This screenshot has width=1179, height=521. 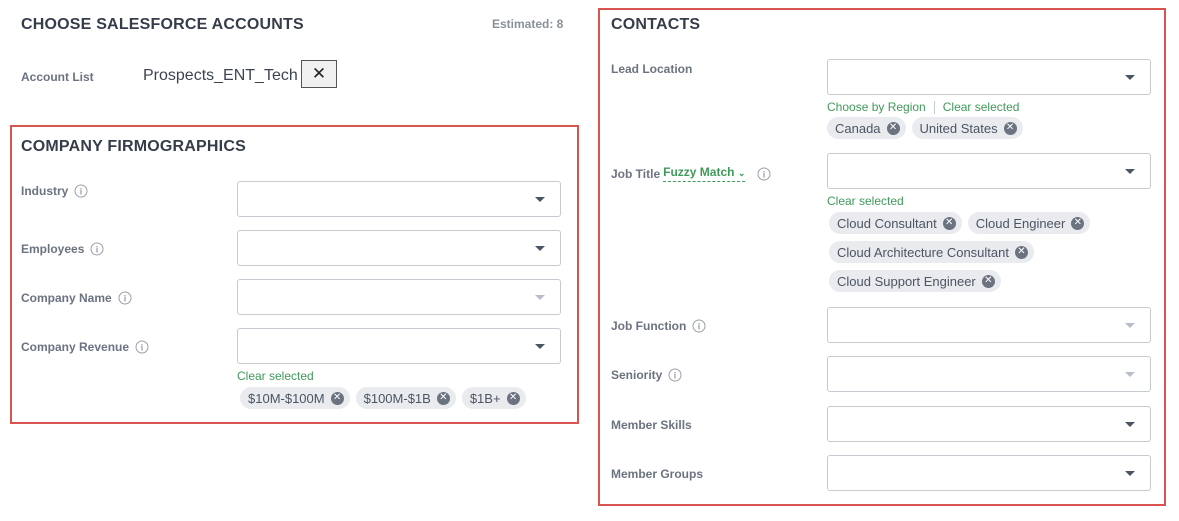 What do you see at coordinates (162, 24) in the screenshot?
I see `accounts-section-title: CHOOSE SALESFORCE ACCOUNTS` at bounding box center [162, 24].